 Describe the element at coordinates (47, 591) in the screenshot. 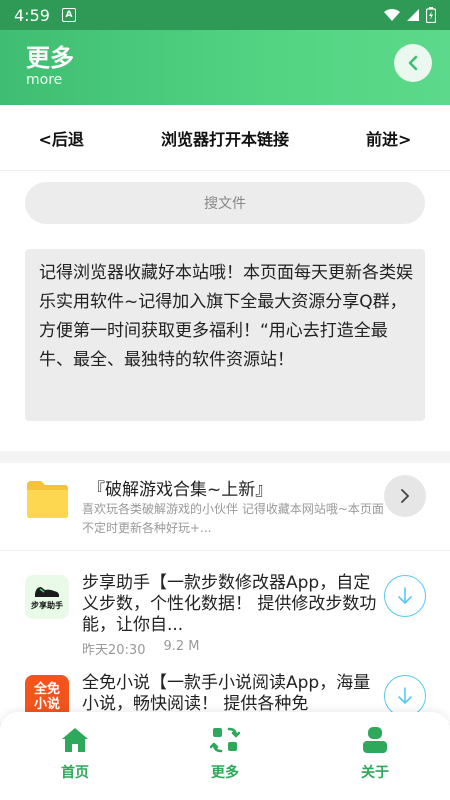

I see `shoe-icon` at that location.